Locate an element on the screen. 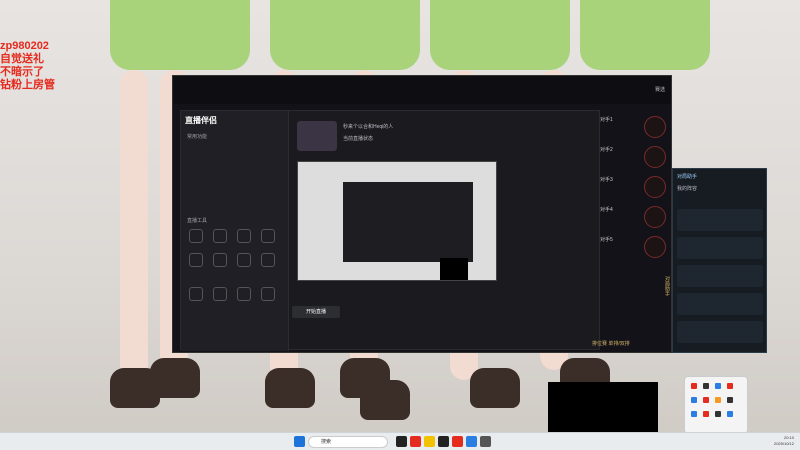 This screenshot has height=450, width=800. overlay-line: 不暗示了 is located at coordinates (22, 72).